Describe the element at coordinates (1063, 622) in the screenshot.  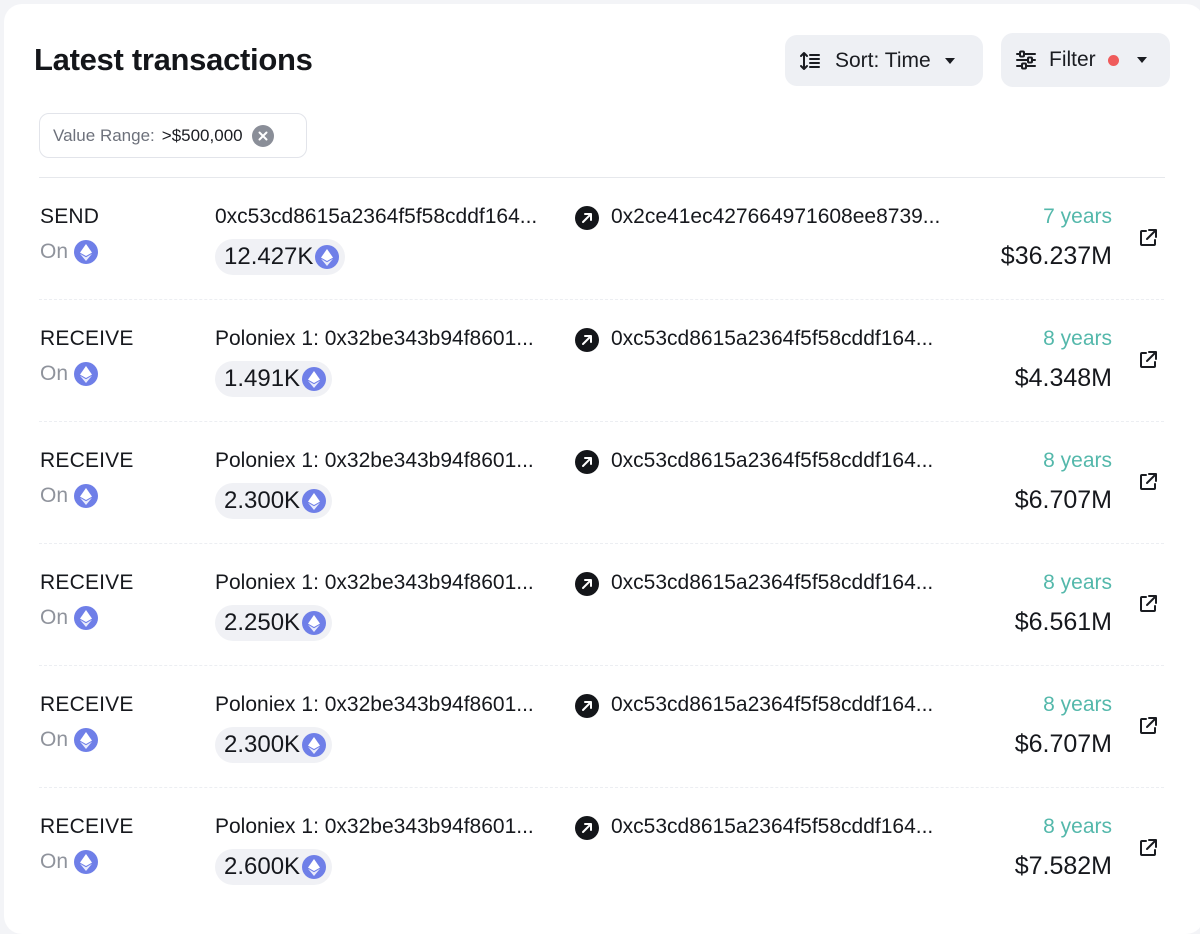
I see `usd-value: $6.561M` at that location.